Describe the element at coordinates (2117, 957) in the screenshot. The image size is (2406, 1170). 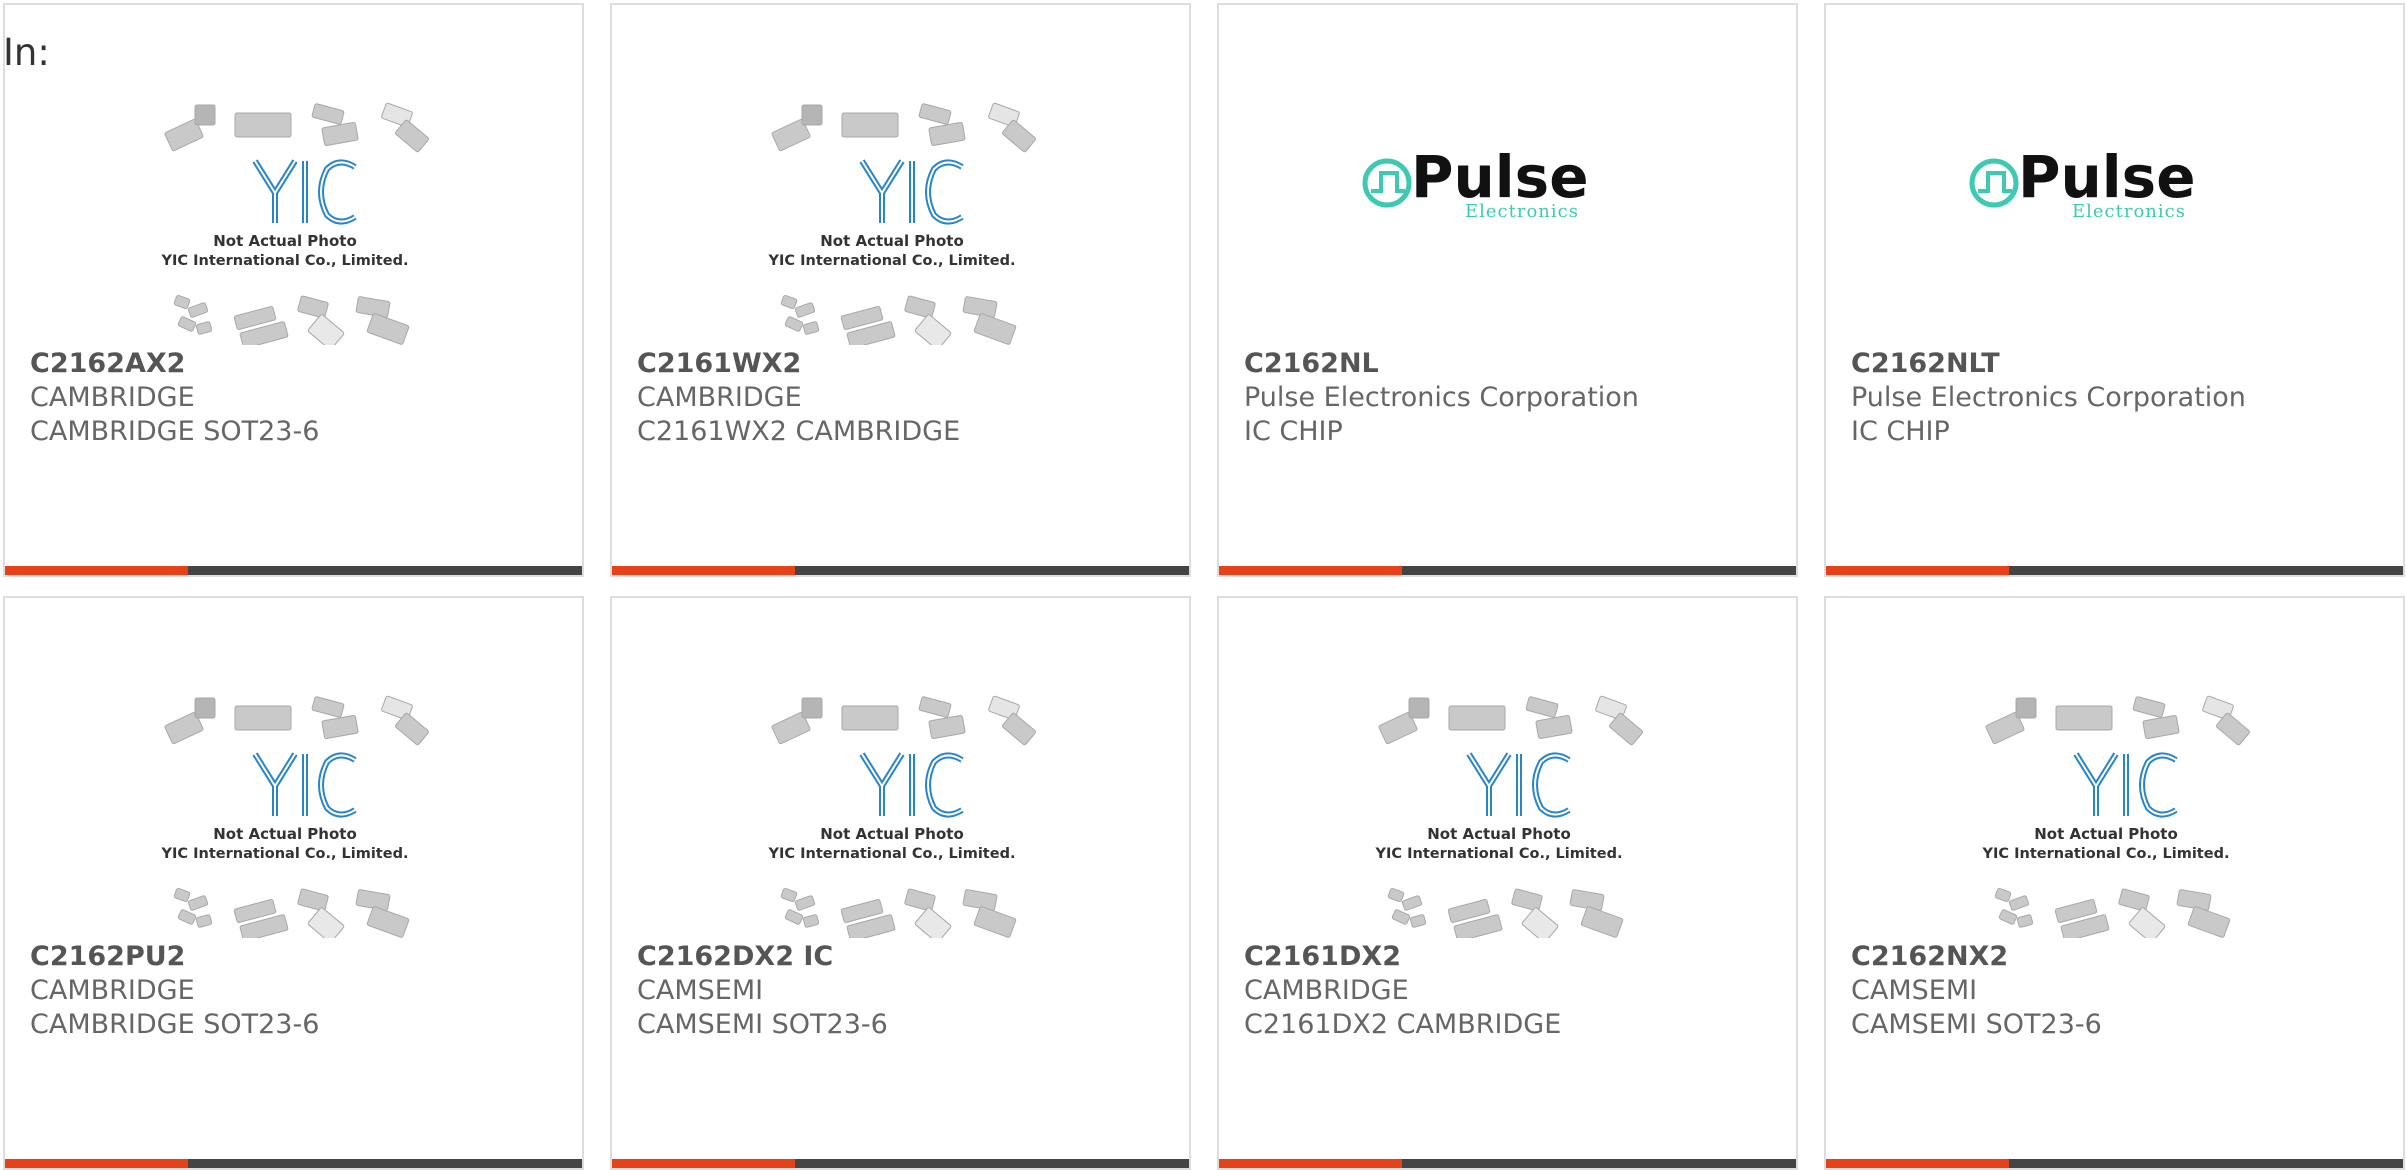
I see `part-number: C2162NX2` at that location.